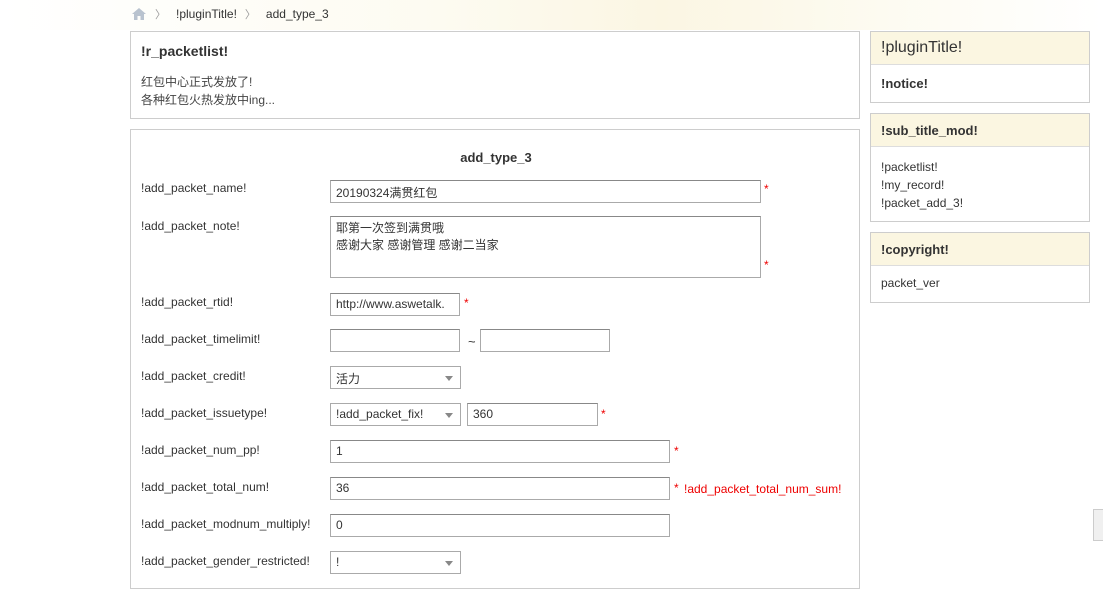 Image resolution: width=1103 pixels, height=589 pixels. What do you see at coordinates (500, 488) in the screenshot?
I see `total-num-input: 36` at bounding box center [500, 488].